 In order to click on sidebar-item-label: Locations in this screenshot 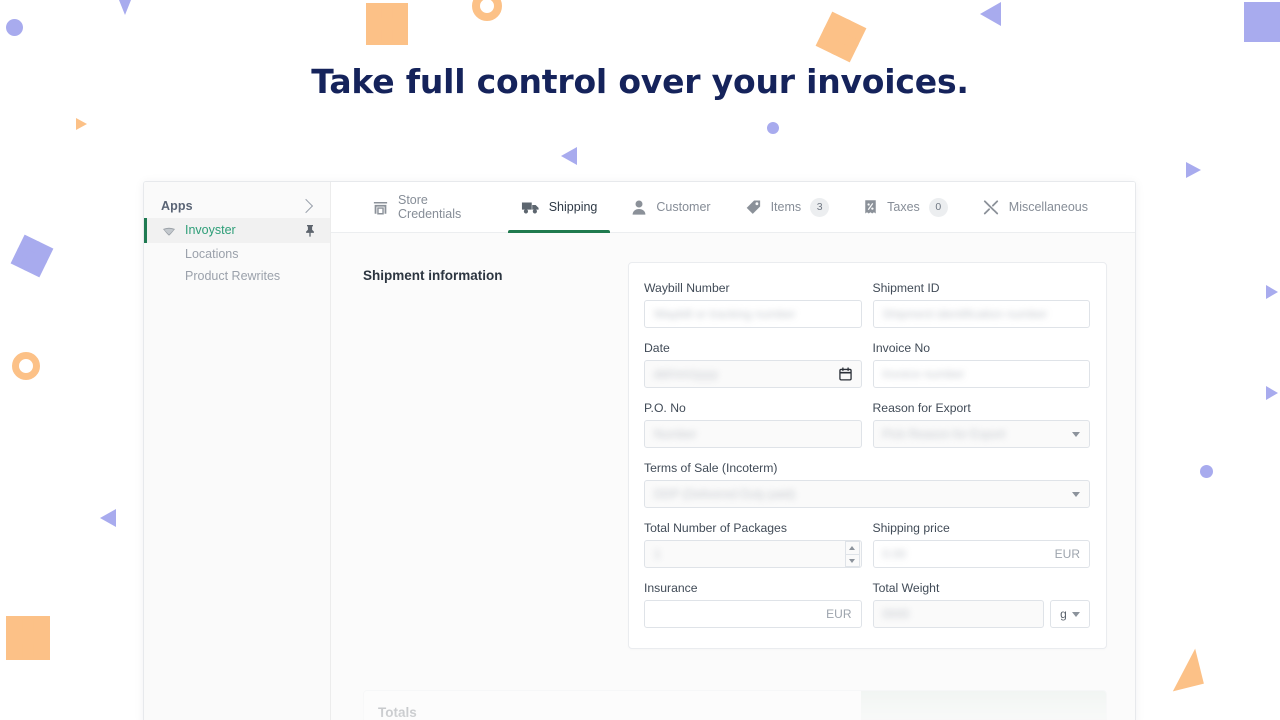, I will do `click(212, 254)`.